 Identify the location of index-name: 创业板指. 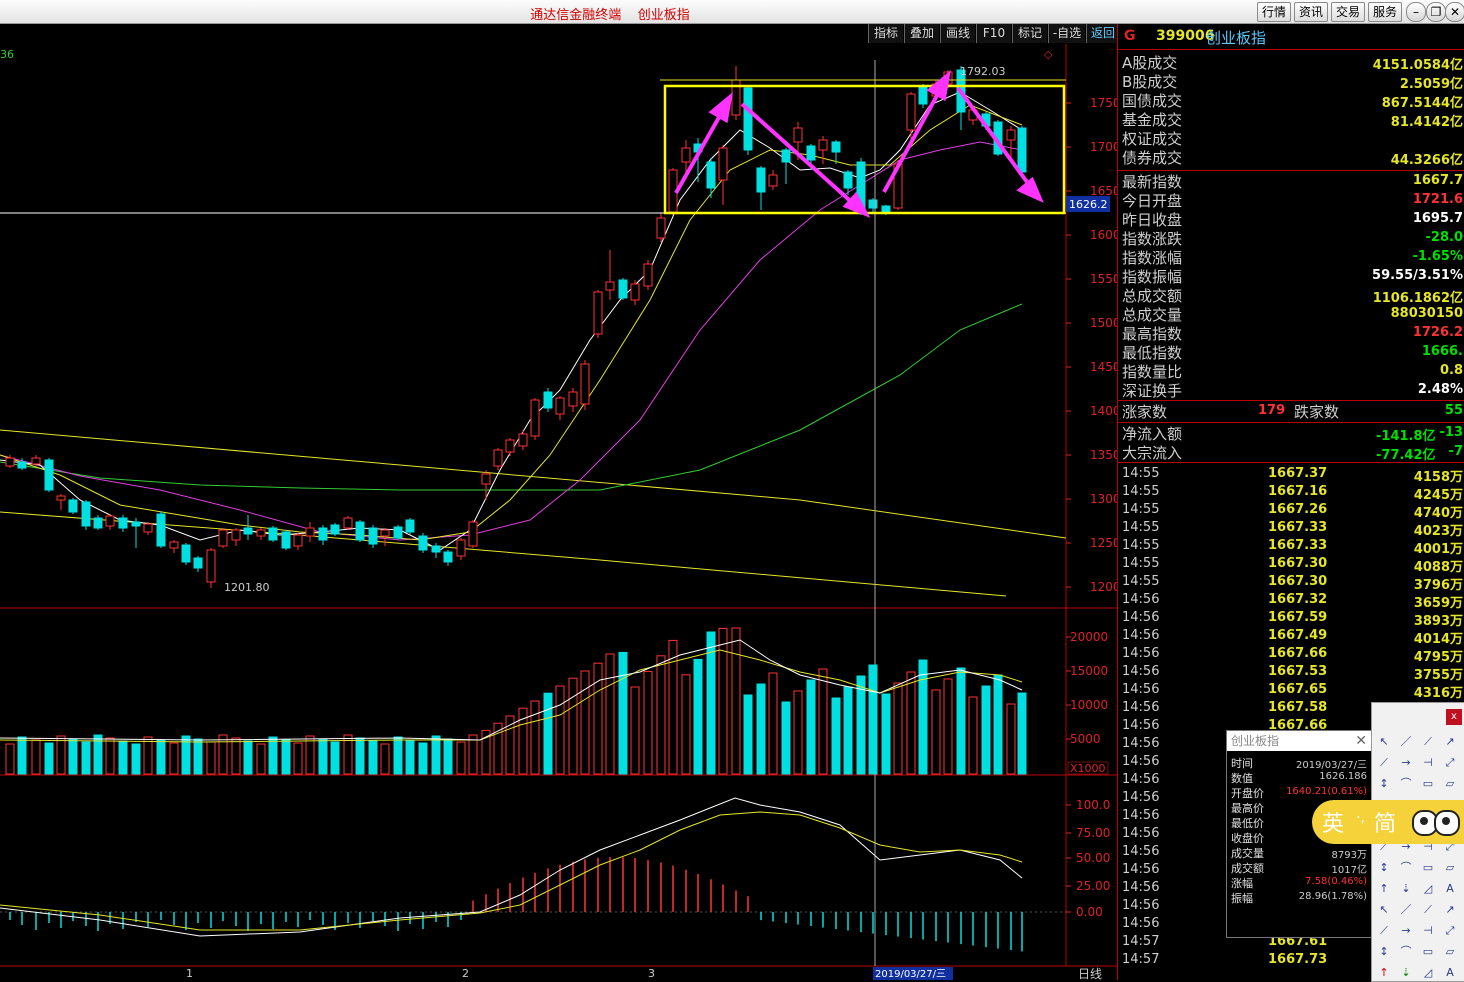
(1236, 38).